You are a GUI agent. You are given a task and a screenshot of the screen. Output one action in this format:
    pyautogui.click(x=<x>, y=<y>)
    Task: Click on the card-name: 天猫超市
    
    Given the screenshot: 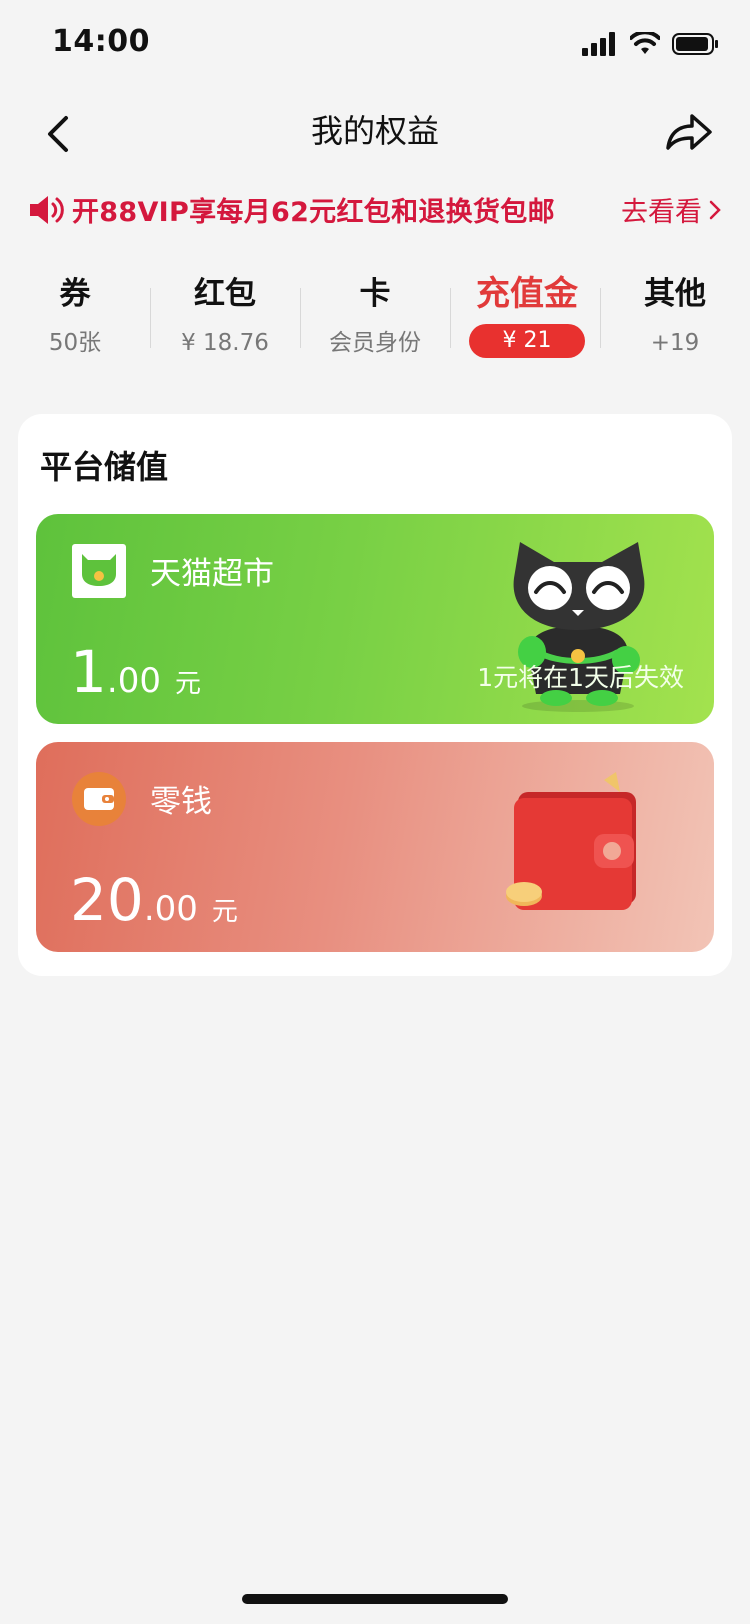 What is the action you would take?
    pyautogui.click(x=212, y=574)
    